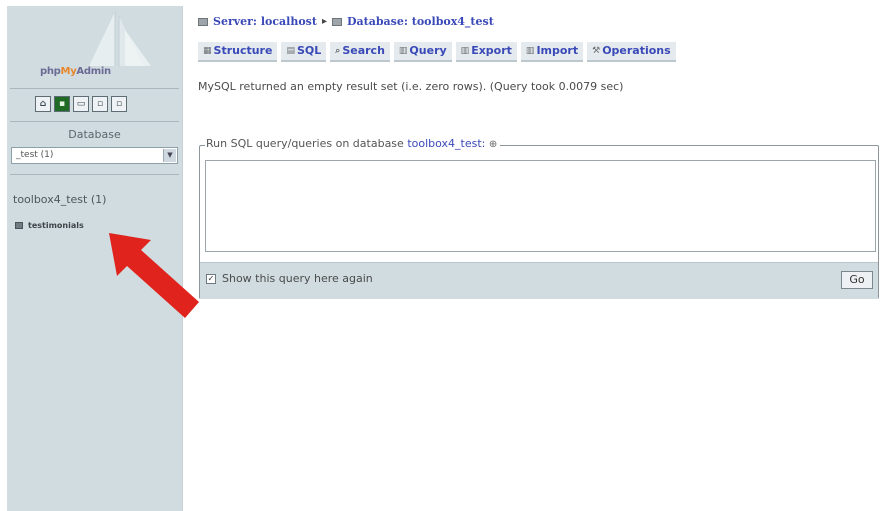 The height and width of the screenshot is (511, 880). I want to click on logo-text: phpMyAdmin, so click(75, 71).